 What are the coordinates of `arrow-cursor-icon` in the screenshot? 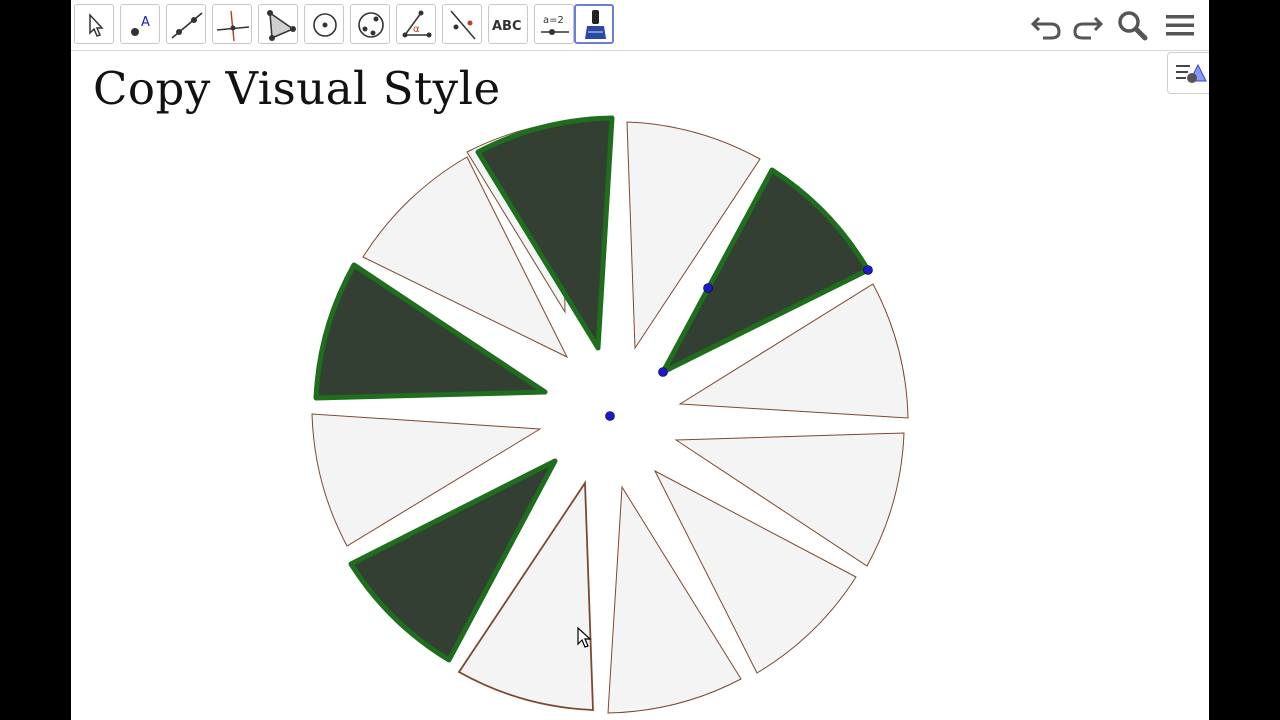 It's located at (96, 25).